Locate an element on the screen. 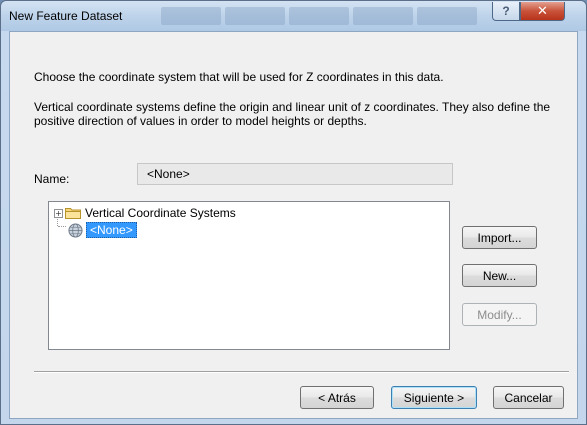 This screenshot has height=425, width=587. footer-divider is located at coordinates (301, 372).